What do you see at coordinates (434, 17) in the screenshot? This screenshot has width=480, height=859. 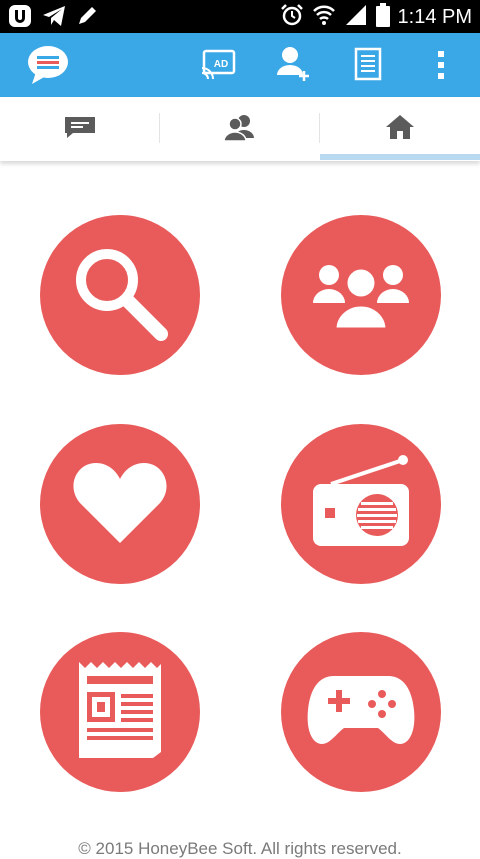 I see `status-time: 1:14 PM` at bounding box center [434, 17].